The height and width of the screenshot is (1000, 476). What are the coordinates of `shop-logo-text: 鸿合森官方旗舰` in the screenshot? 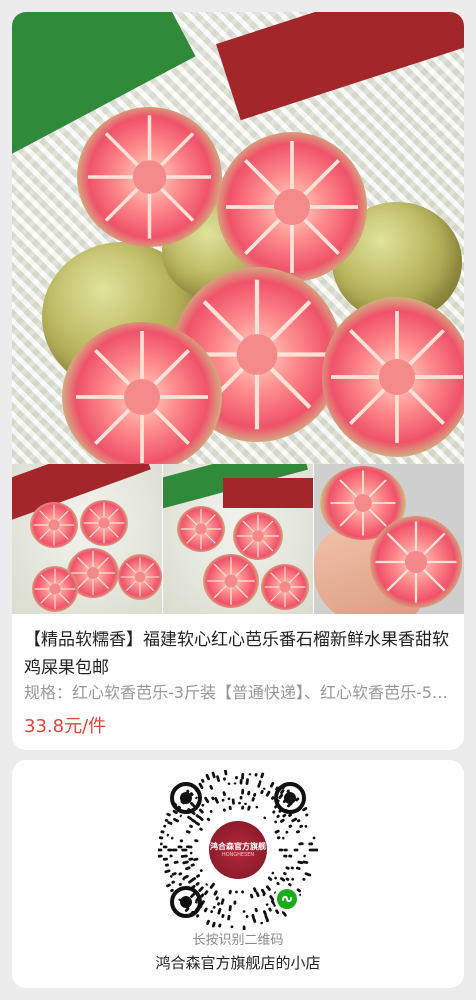 It's located at (238, 846).